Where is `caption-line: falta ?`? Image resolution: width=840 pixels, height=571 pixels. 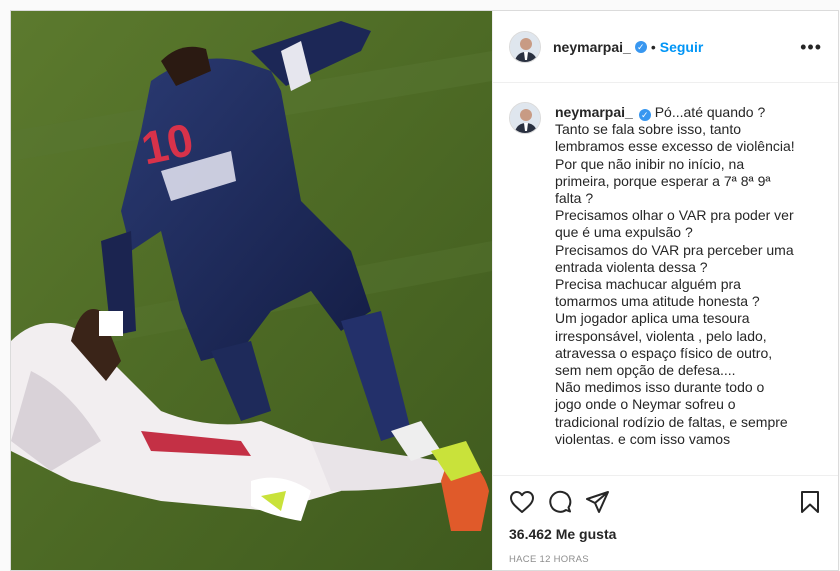 caption-line: falta ? is located at coordinates (574, 198).